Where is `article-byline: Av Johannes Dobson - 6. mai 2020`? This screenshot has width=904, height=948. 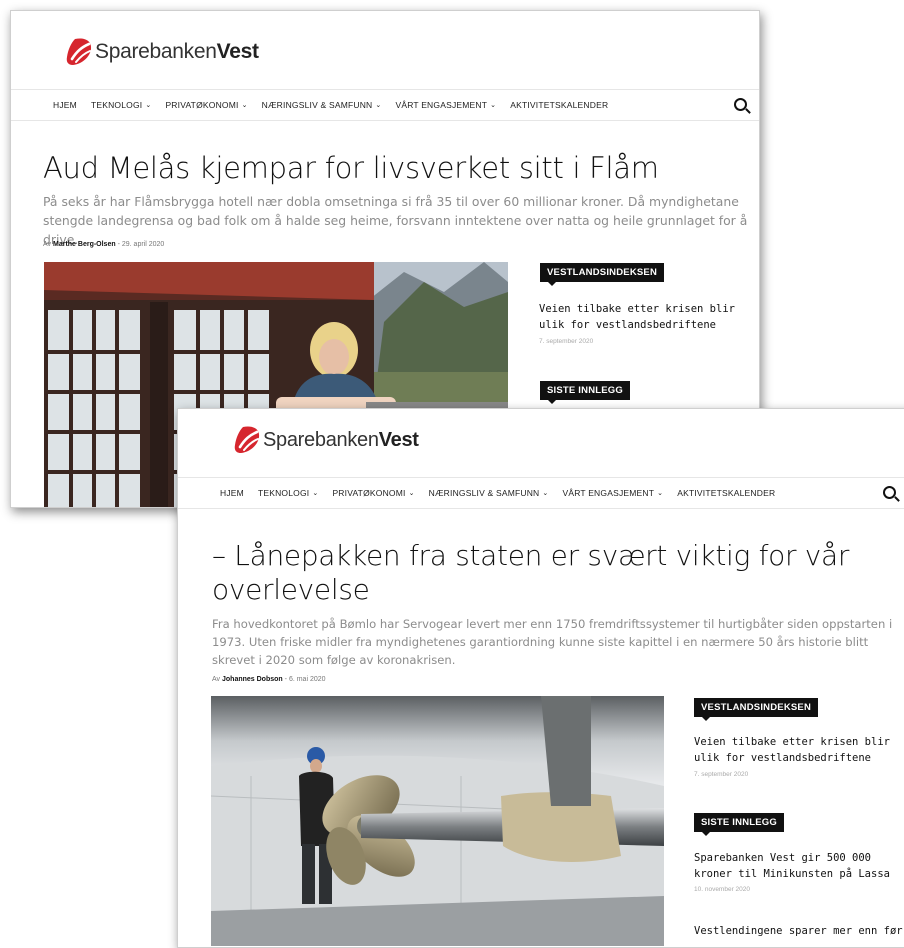
article-byline: Av Johannes Dobson - 6. mai 2020 is located at coordinates (269, 679).